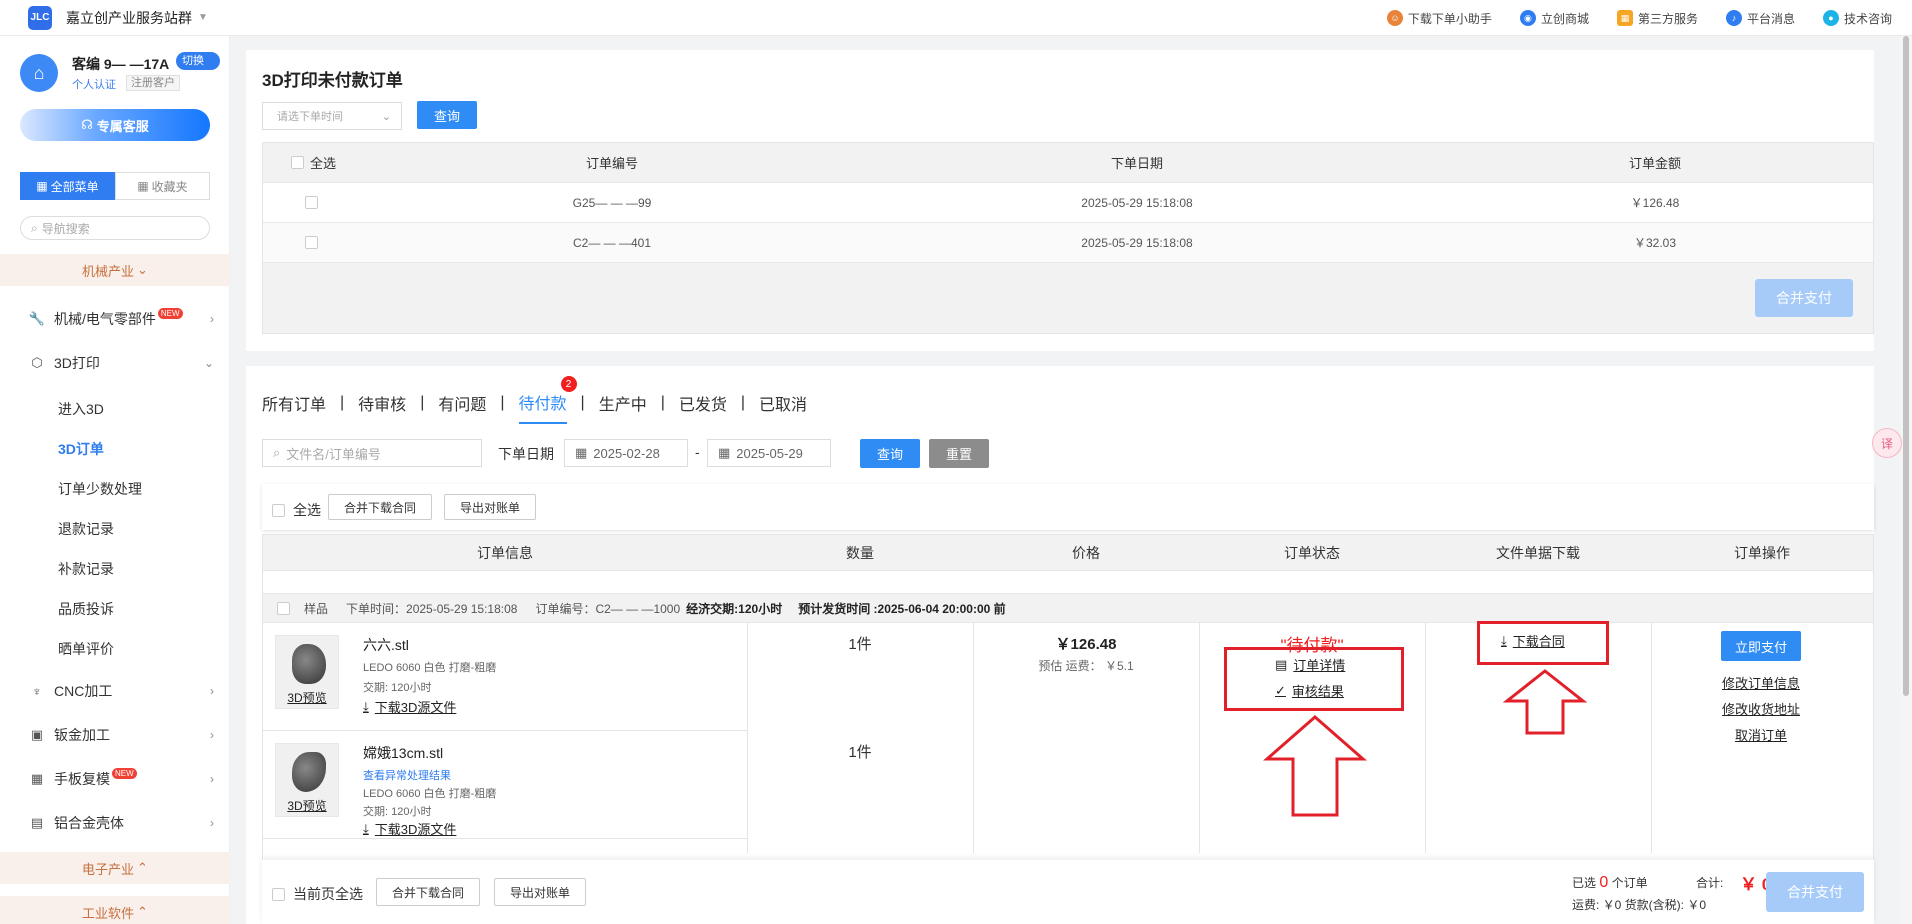 The width and height of the screenshot is (1912, 924). What do you see at coordinates (81, 449) in the screenshot?
I see `sidebar-subitem-3d-orders: 3D订单` at bounding box center [81, 449].